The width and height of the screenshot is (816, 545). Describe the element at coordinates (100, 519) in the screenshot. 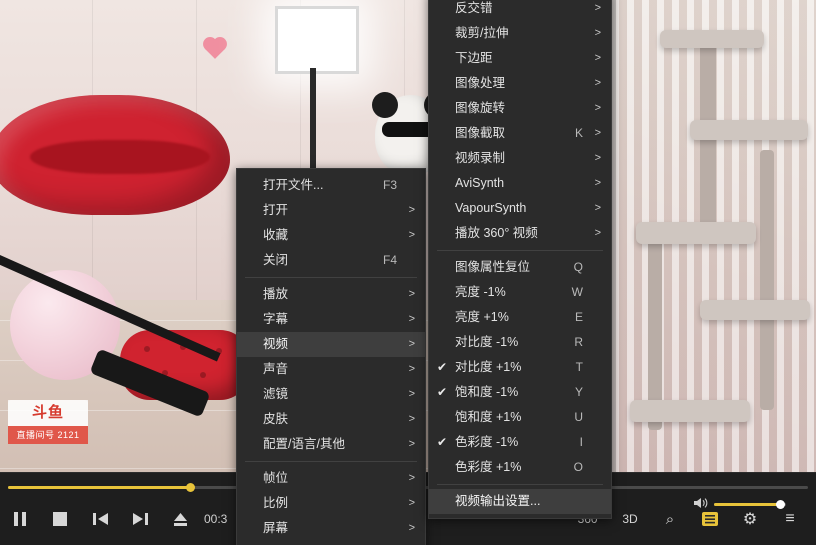

I see `previous-button` at that location.